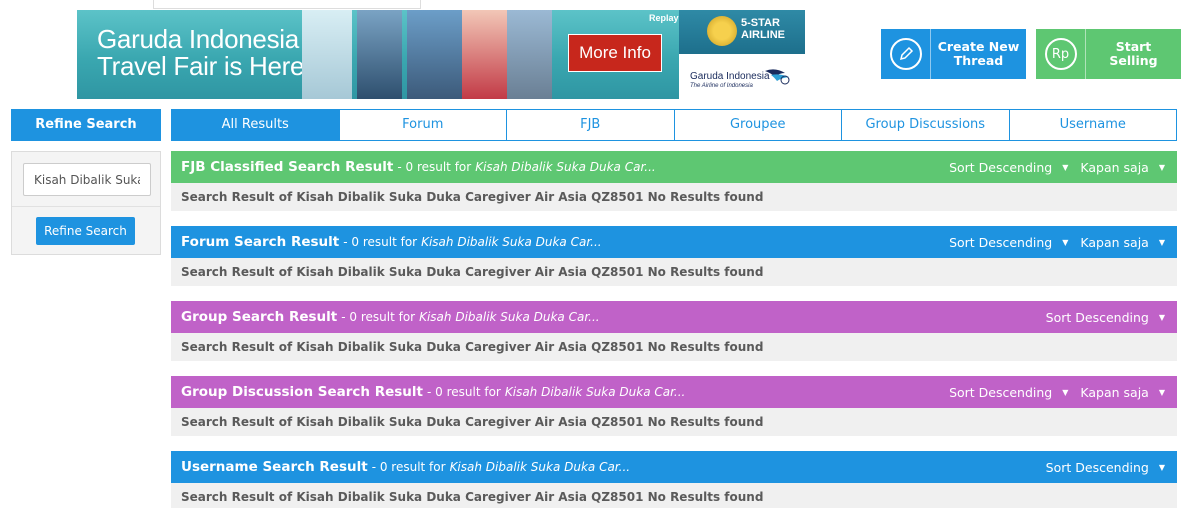 The width and height of the screenshot is (1188, 508). Describe the element at coordinates (925, 125) in the screenshot. I see `tab-group-discussions: Group Discussions` at that location.